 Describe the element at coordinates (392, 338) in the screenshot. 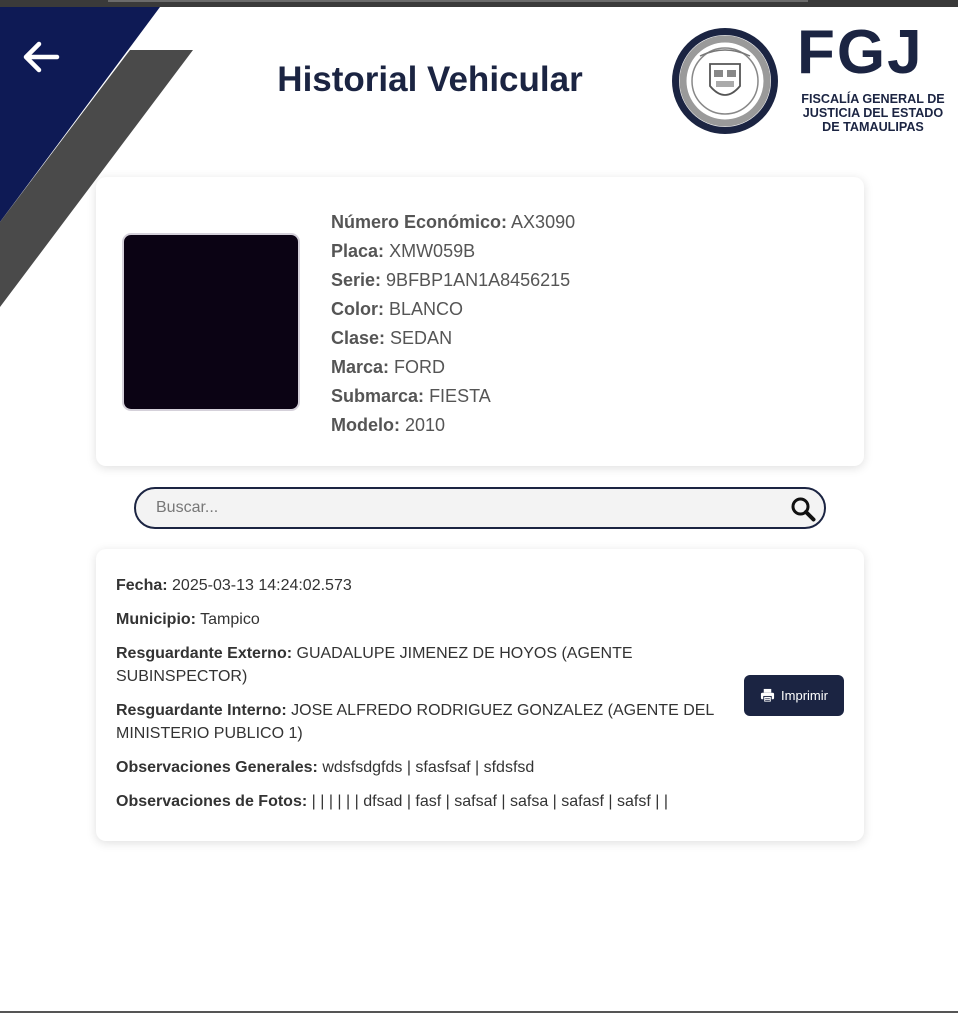

I see `vehicle-clase: Clase: SEDAN` at that location.